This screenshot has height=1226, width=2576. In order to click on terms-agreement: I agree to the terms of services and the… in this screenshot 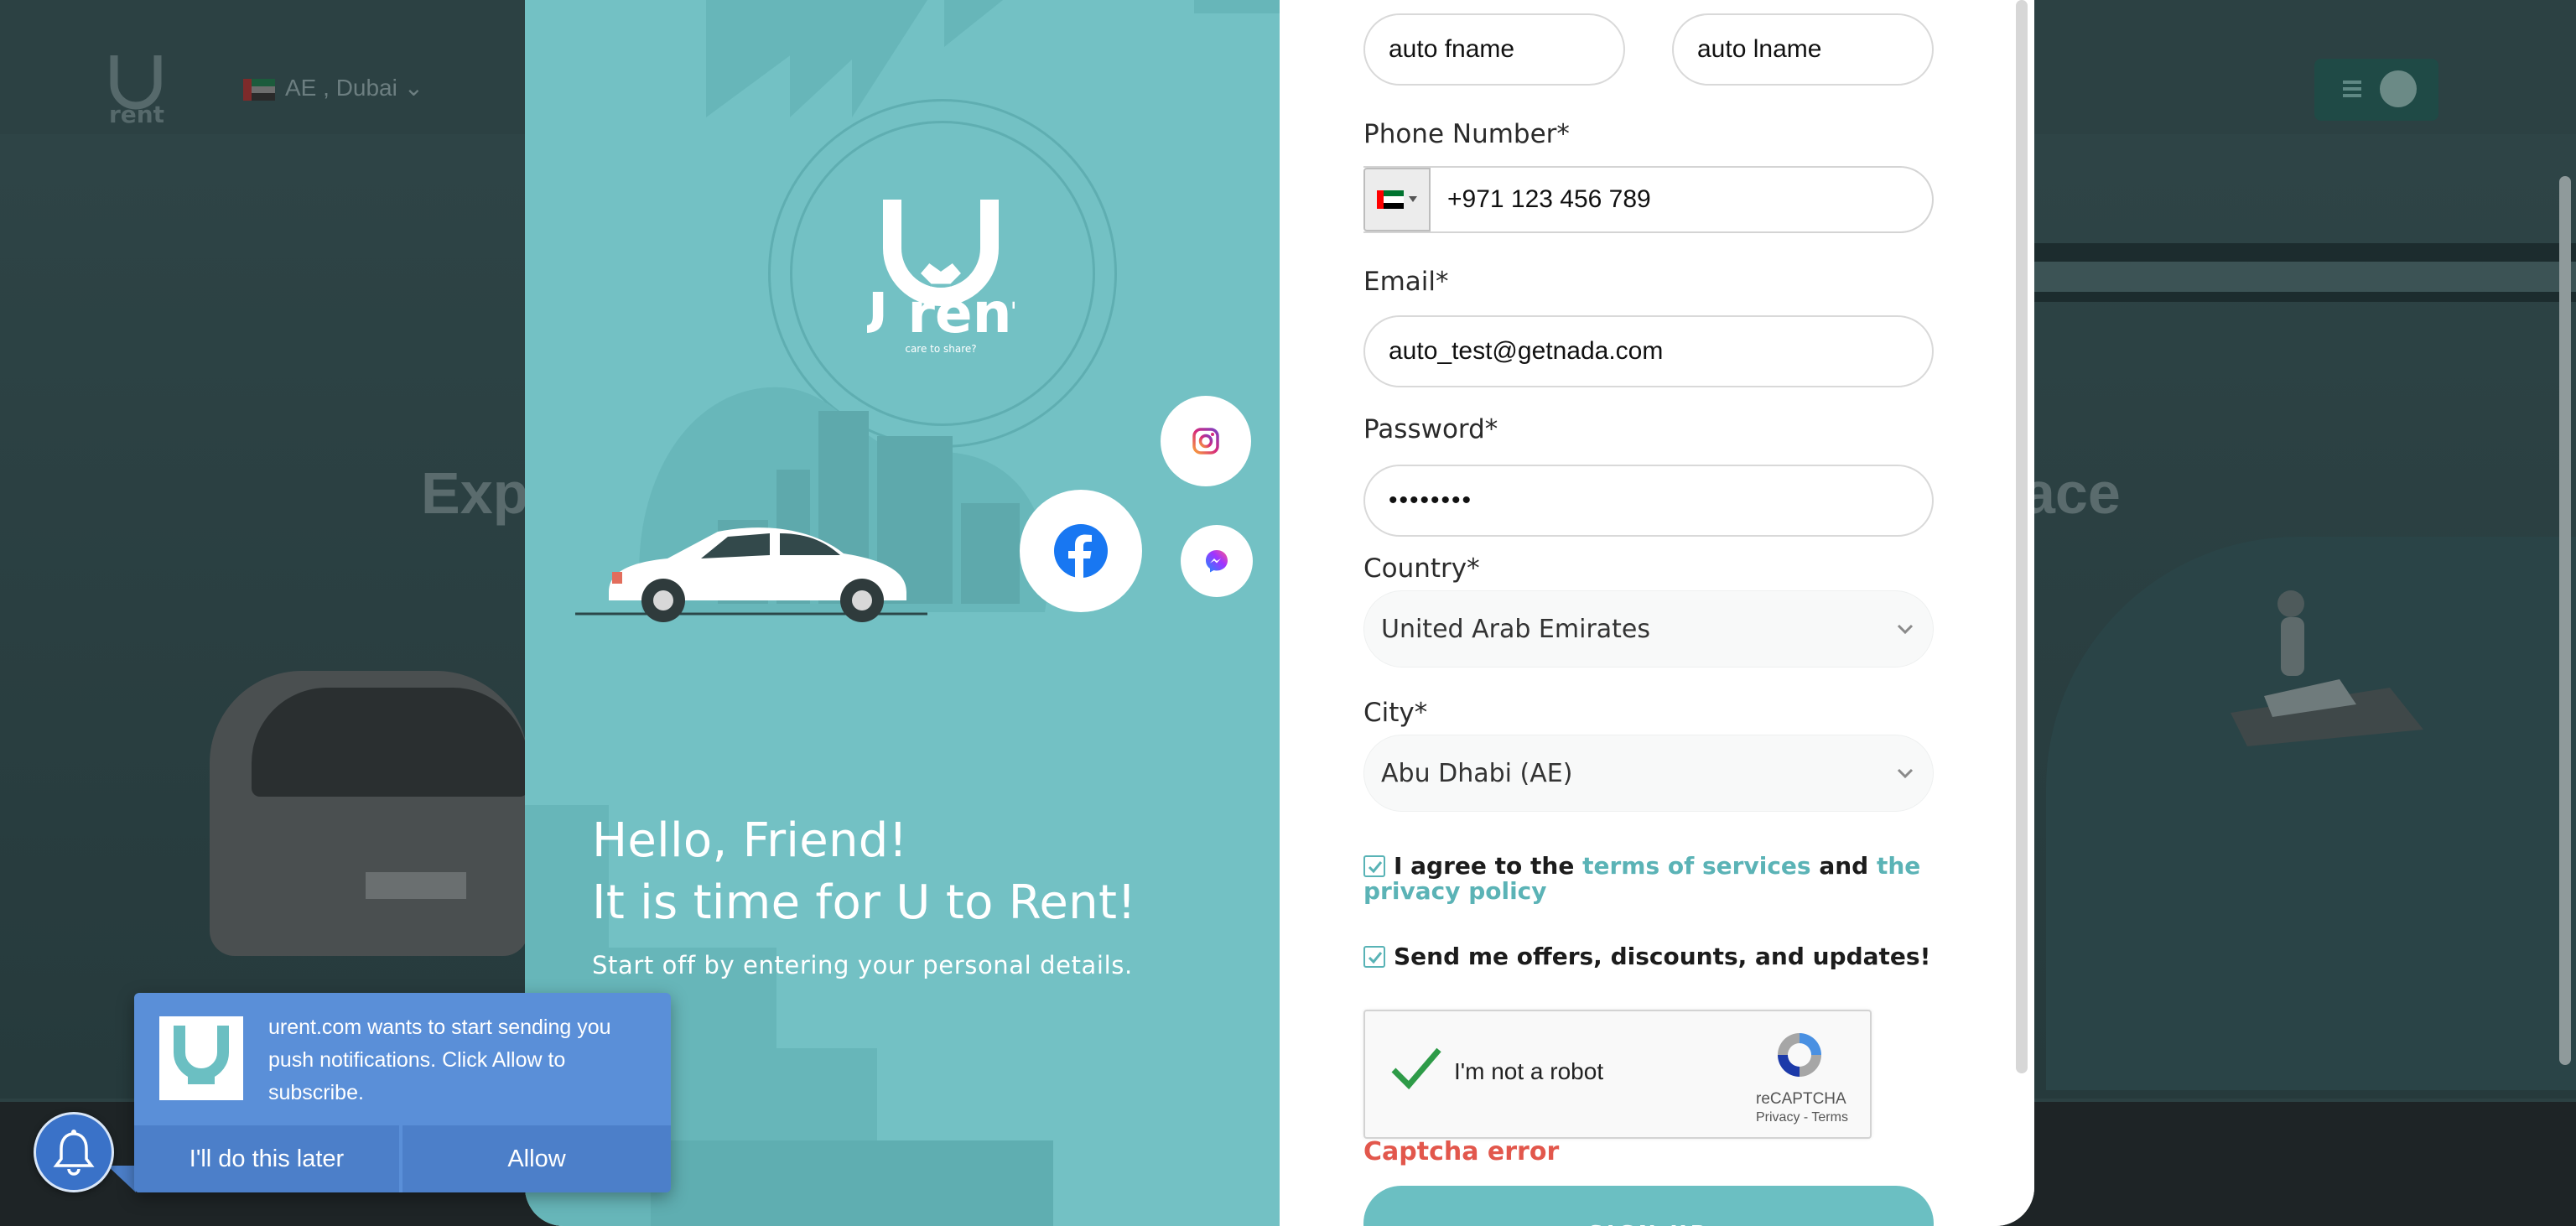, I will do `click(1648, 879)`.